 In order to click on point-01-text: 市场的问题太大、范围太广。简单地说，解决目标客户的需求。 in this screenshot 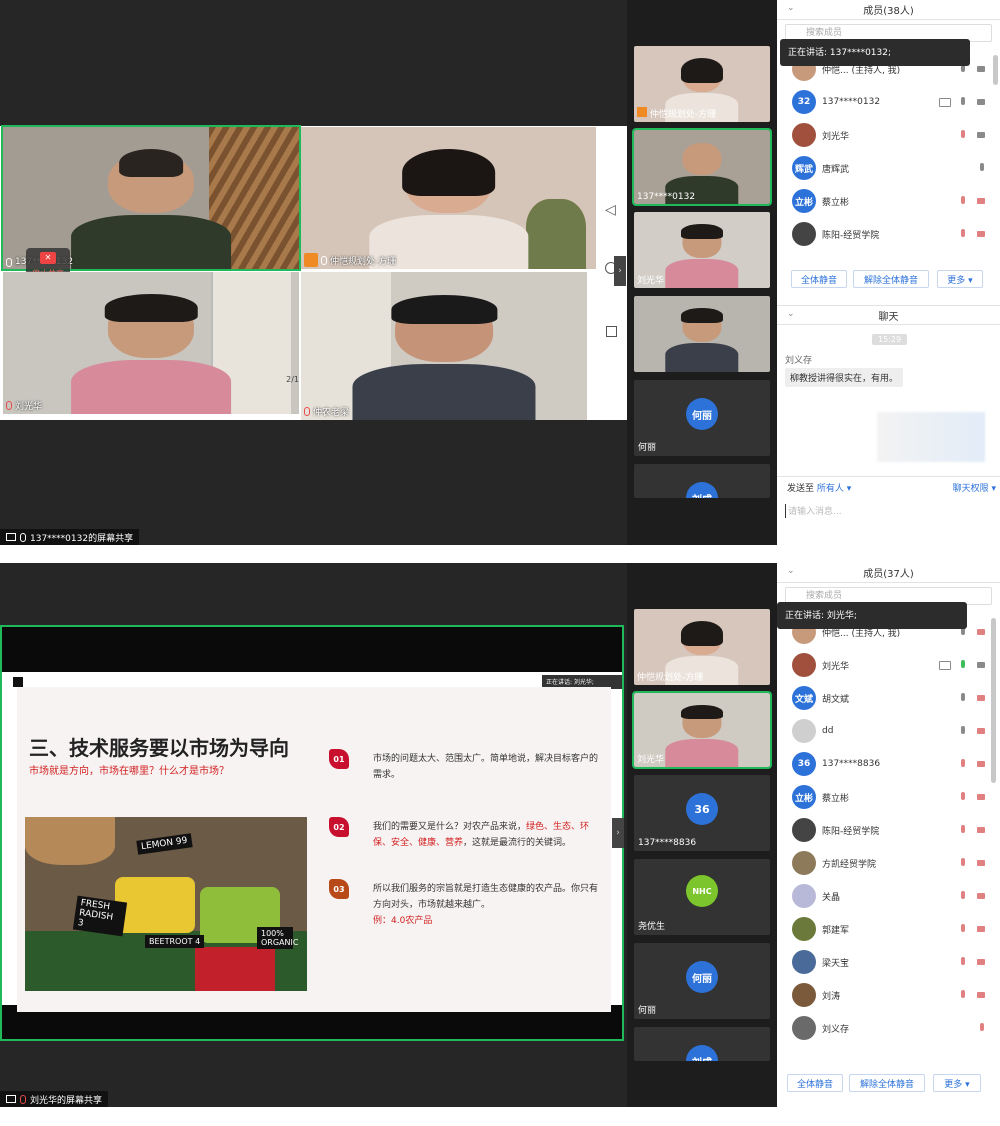, I will do `click(486, 767)`.